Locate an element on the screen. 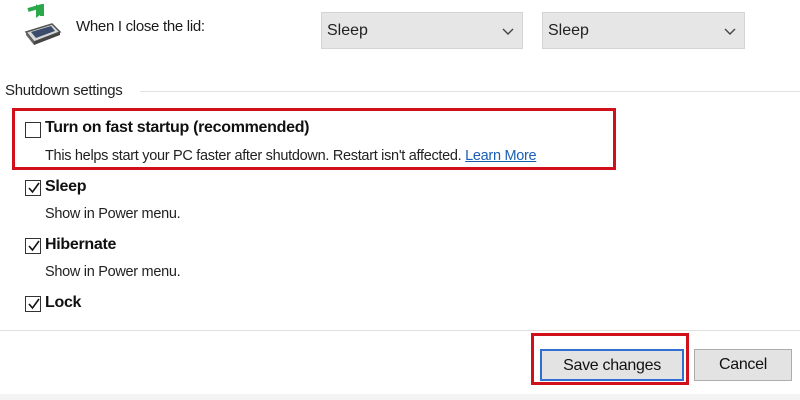 The width and height of the screenshot is (800, 400). lock-label: Lock is located at coordinates (63, 303).